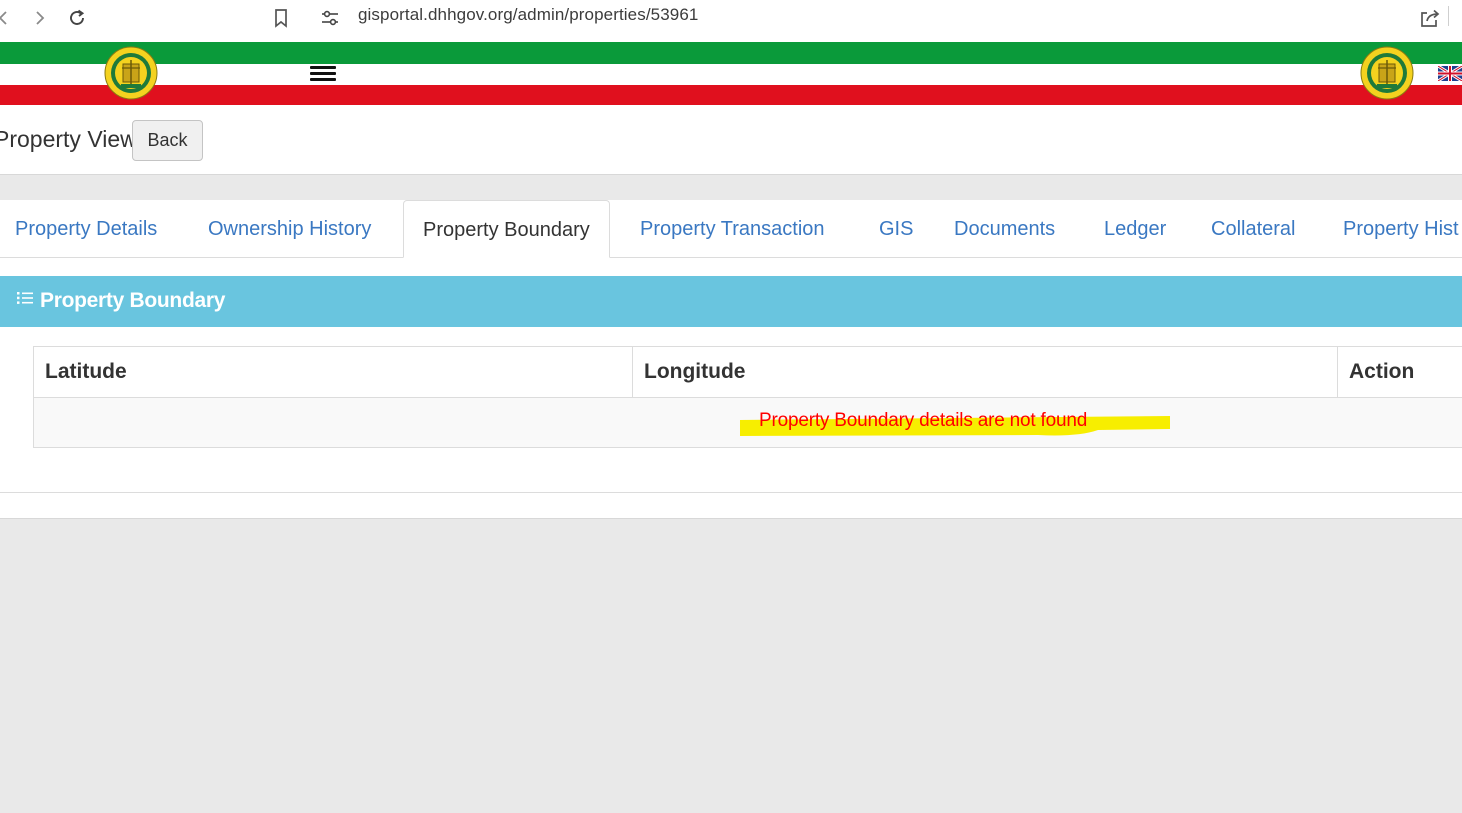 The width and height of the screenshot is (1462, 813). I want to click on site-header, so click(731, 73).